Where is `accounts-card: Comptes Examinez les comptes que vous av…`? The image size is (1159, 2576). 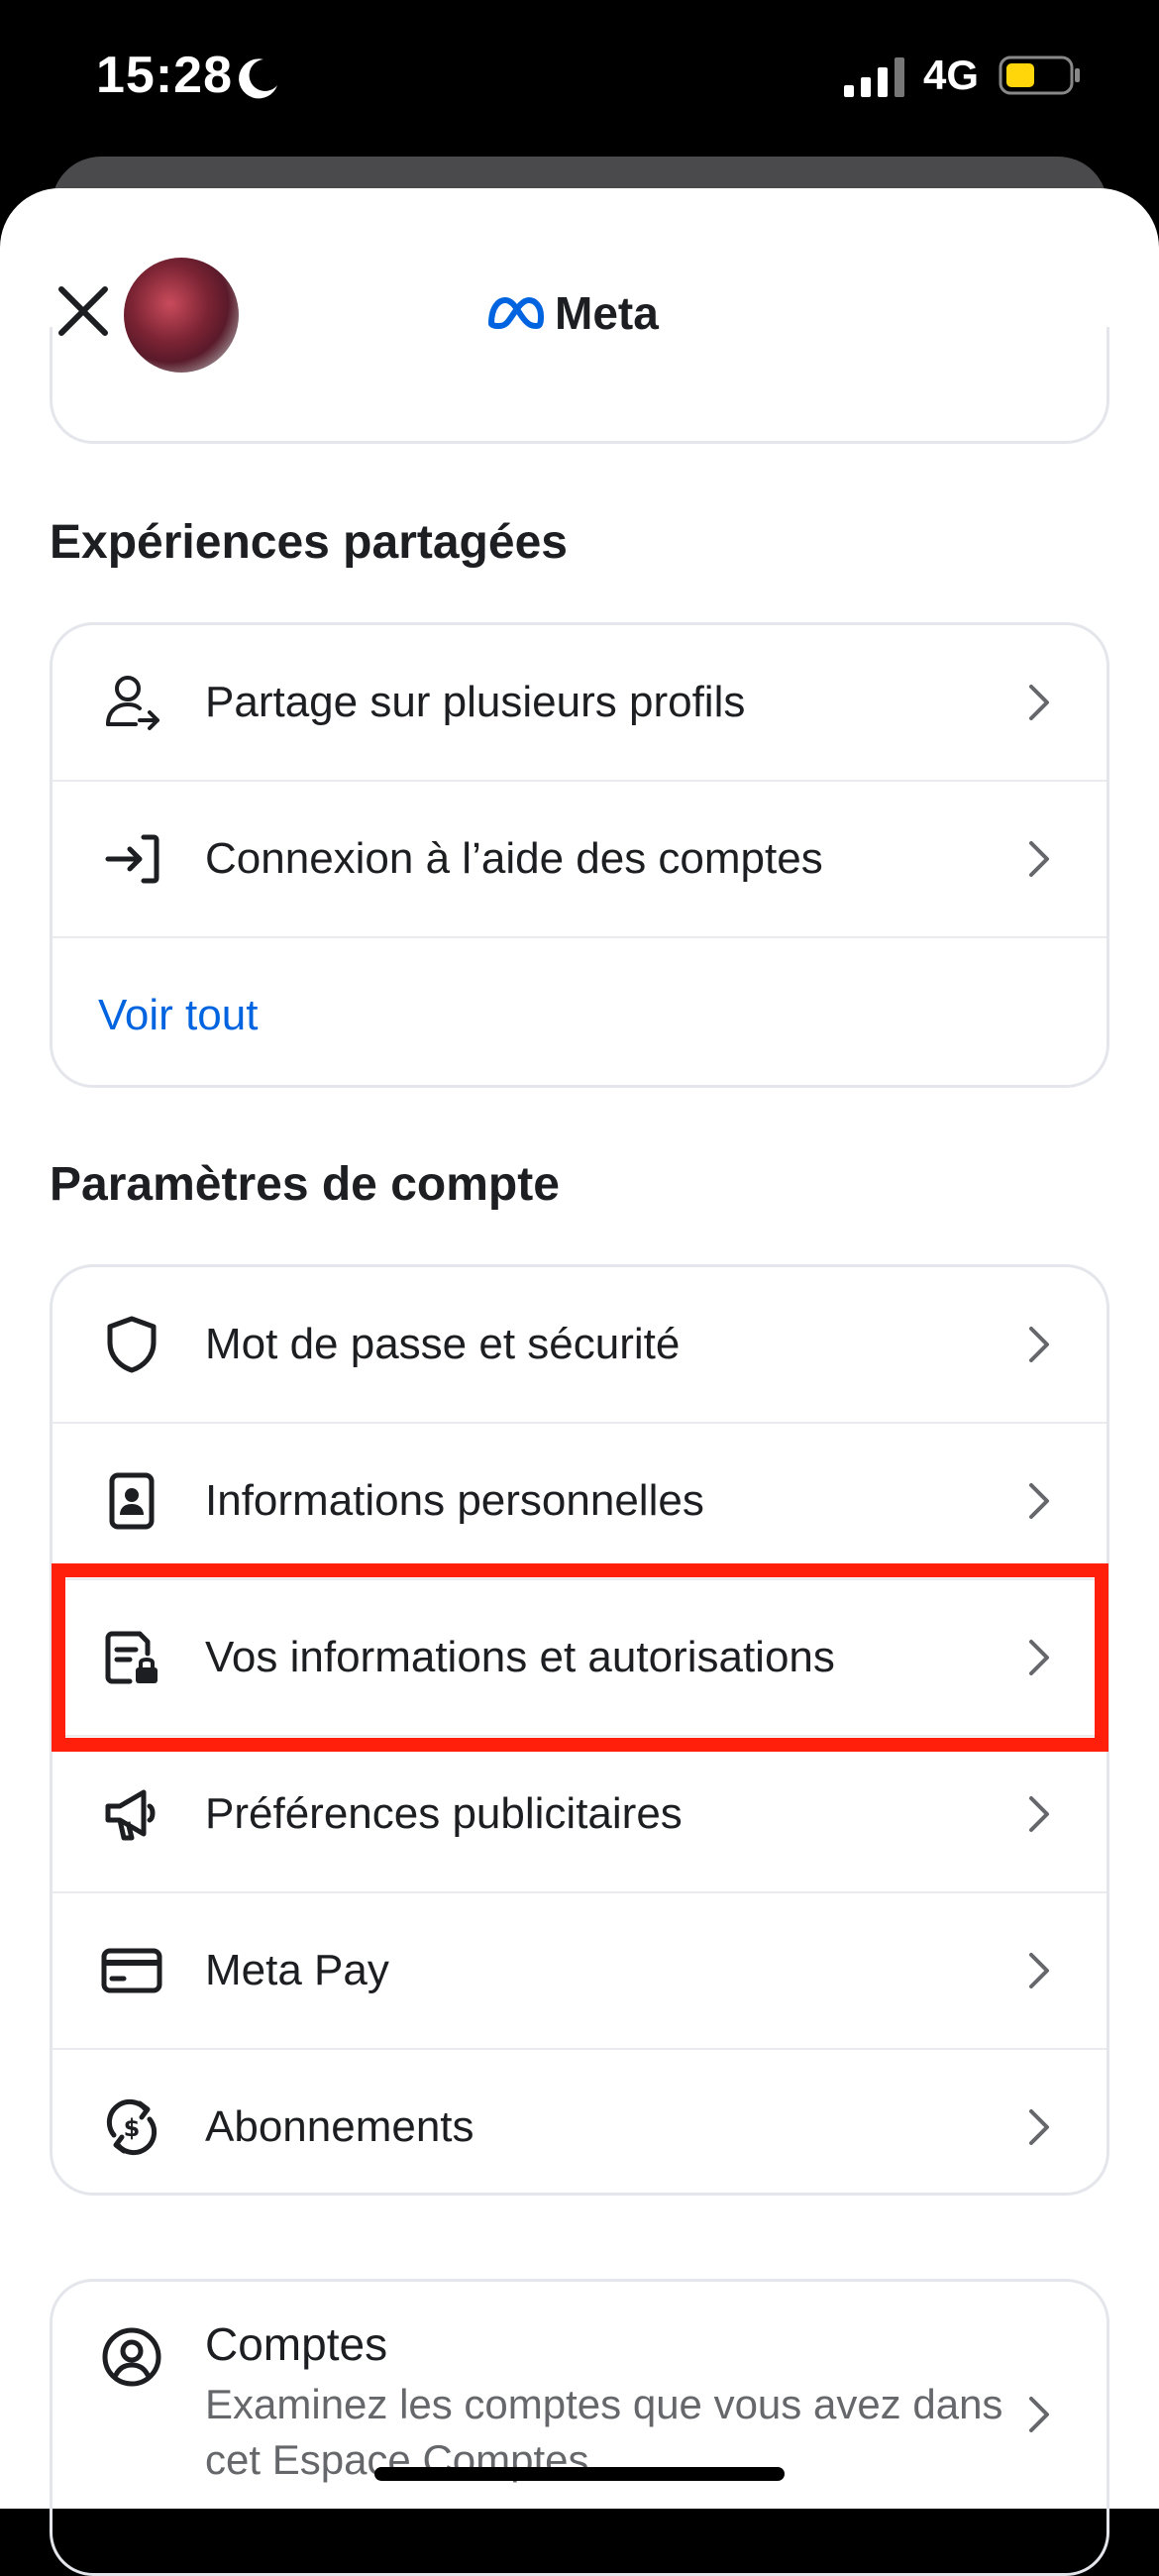 accounts-card: Comptes Examinez les comptes que vous av… is located at coordinates (579, 2427).